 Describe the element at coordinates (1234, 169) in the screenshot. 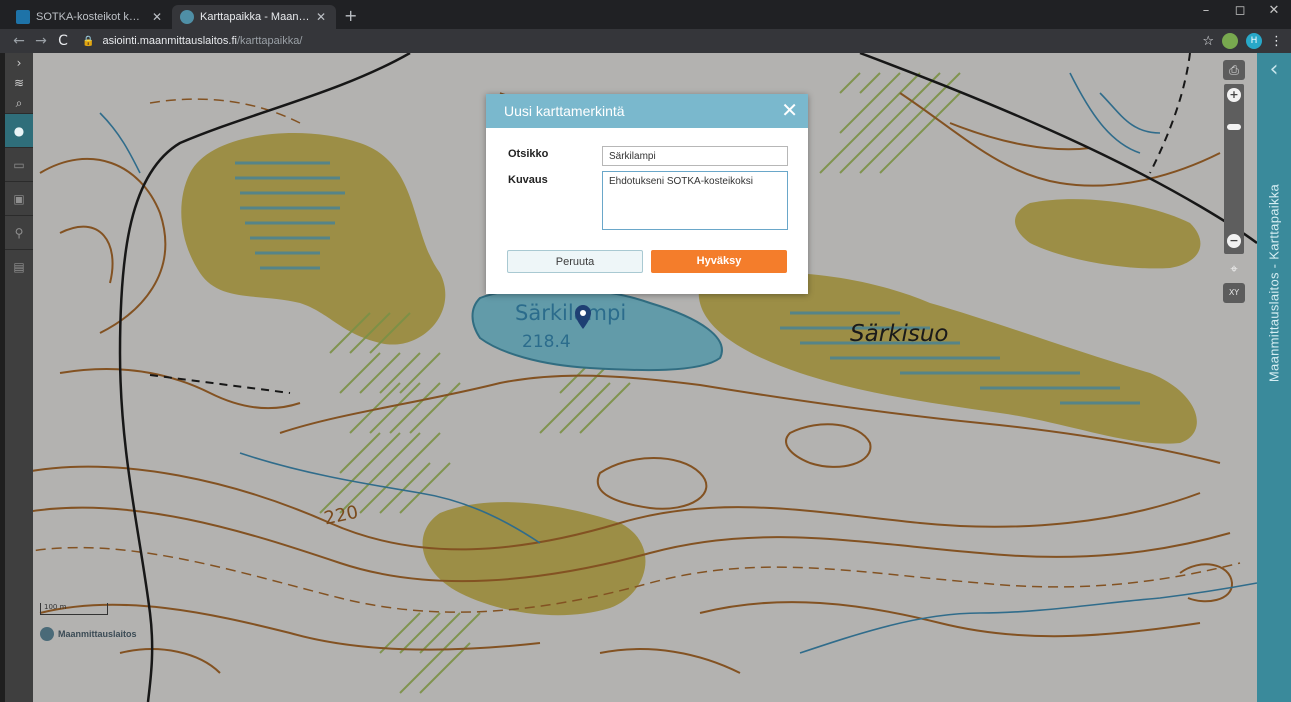

I see `zoom-slider: + −` at that location.